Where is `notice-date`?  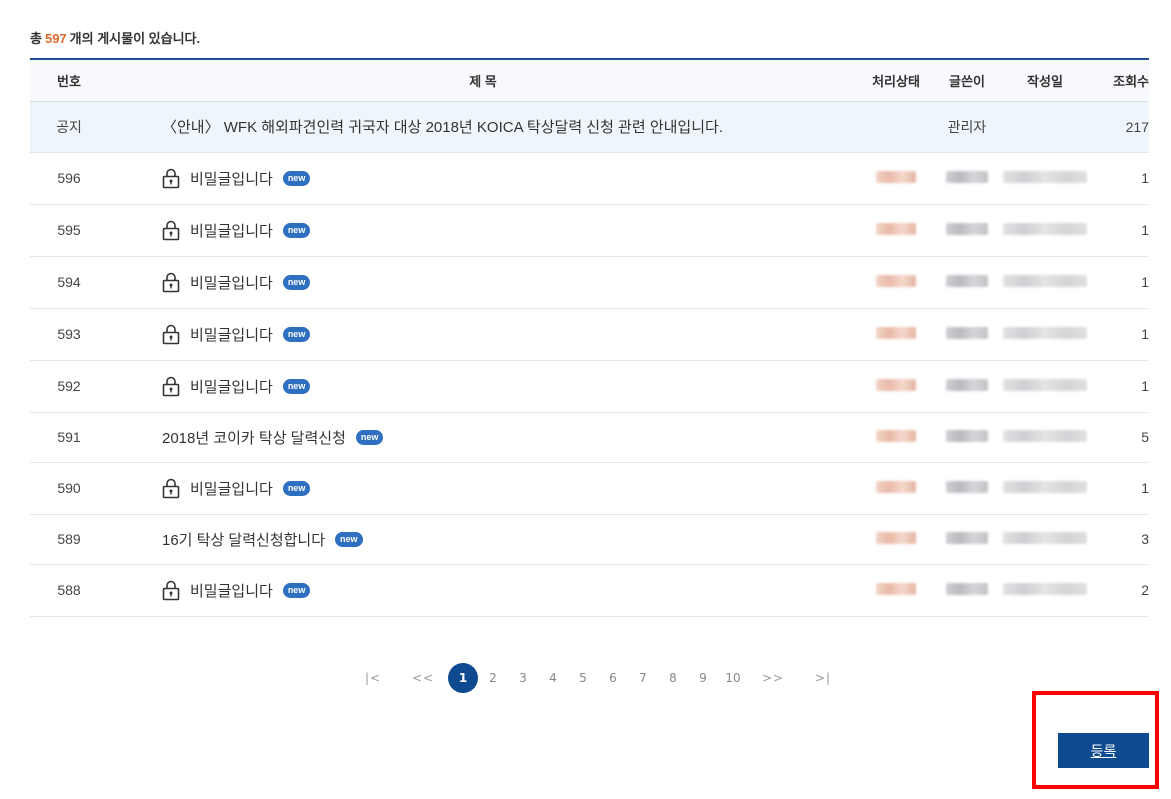 notice-date is located at coordinates (1045, 127).